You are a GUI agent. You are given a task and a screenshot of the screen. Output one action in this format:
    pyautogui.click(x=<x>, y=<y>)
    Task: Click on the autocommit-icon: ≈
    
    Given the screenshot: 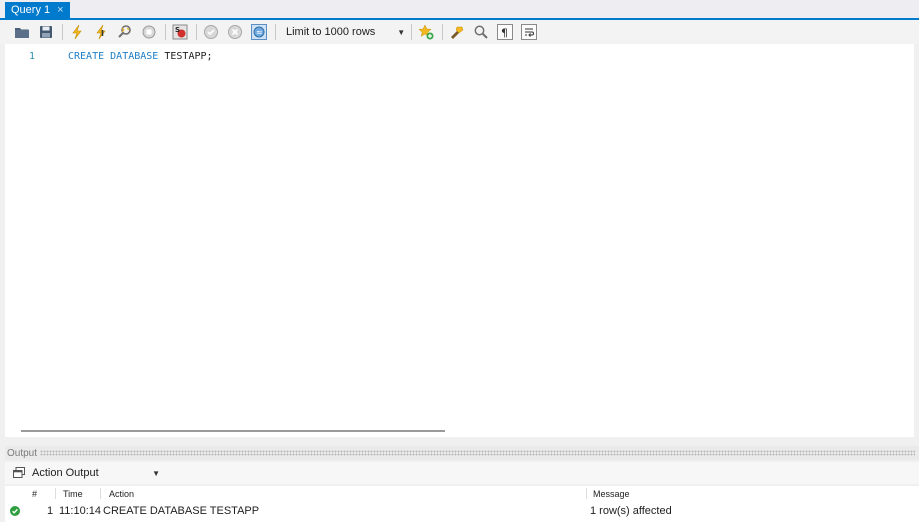 What is the action you would take?
    pyautogui.click(x=259, y=32)
    